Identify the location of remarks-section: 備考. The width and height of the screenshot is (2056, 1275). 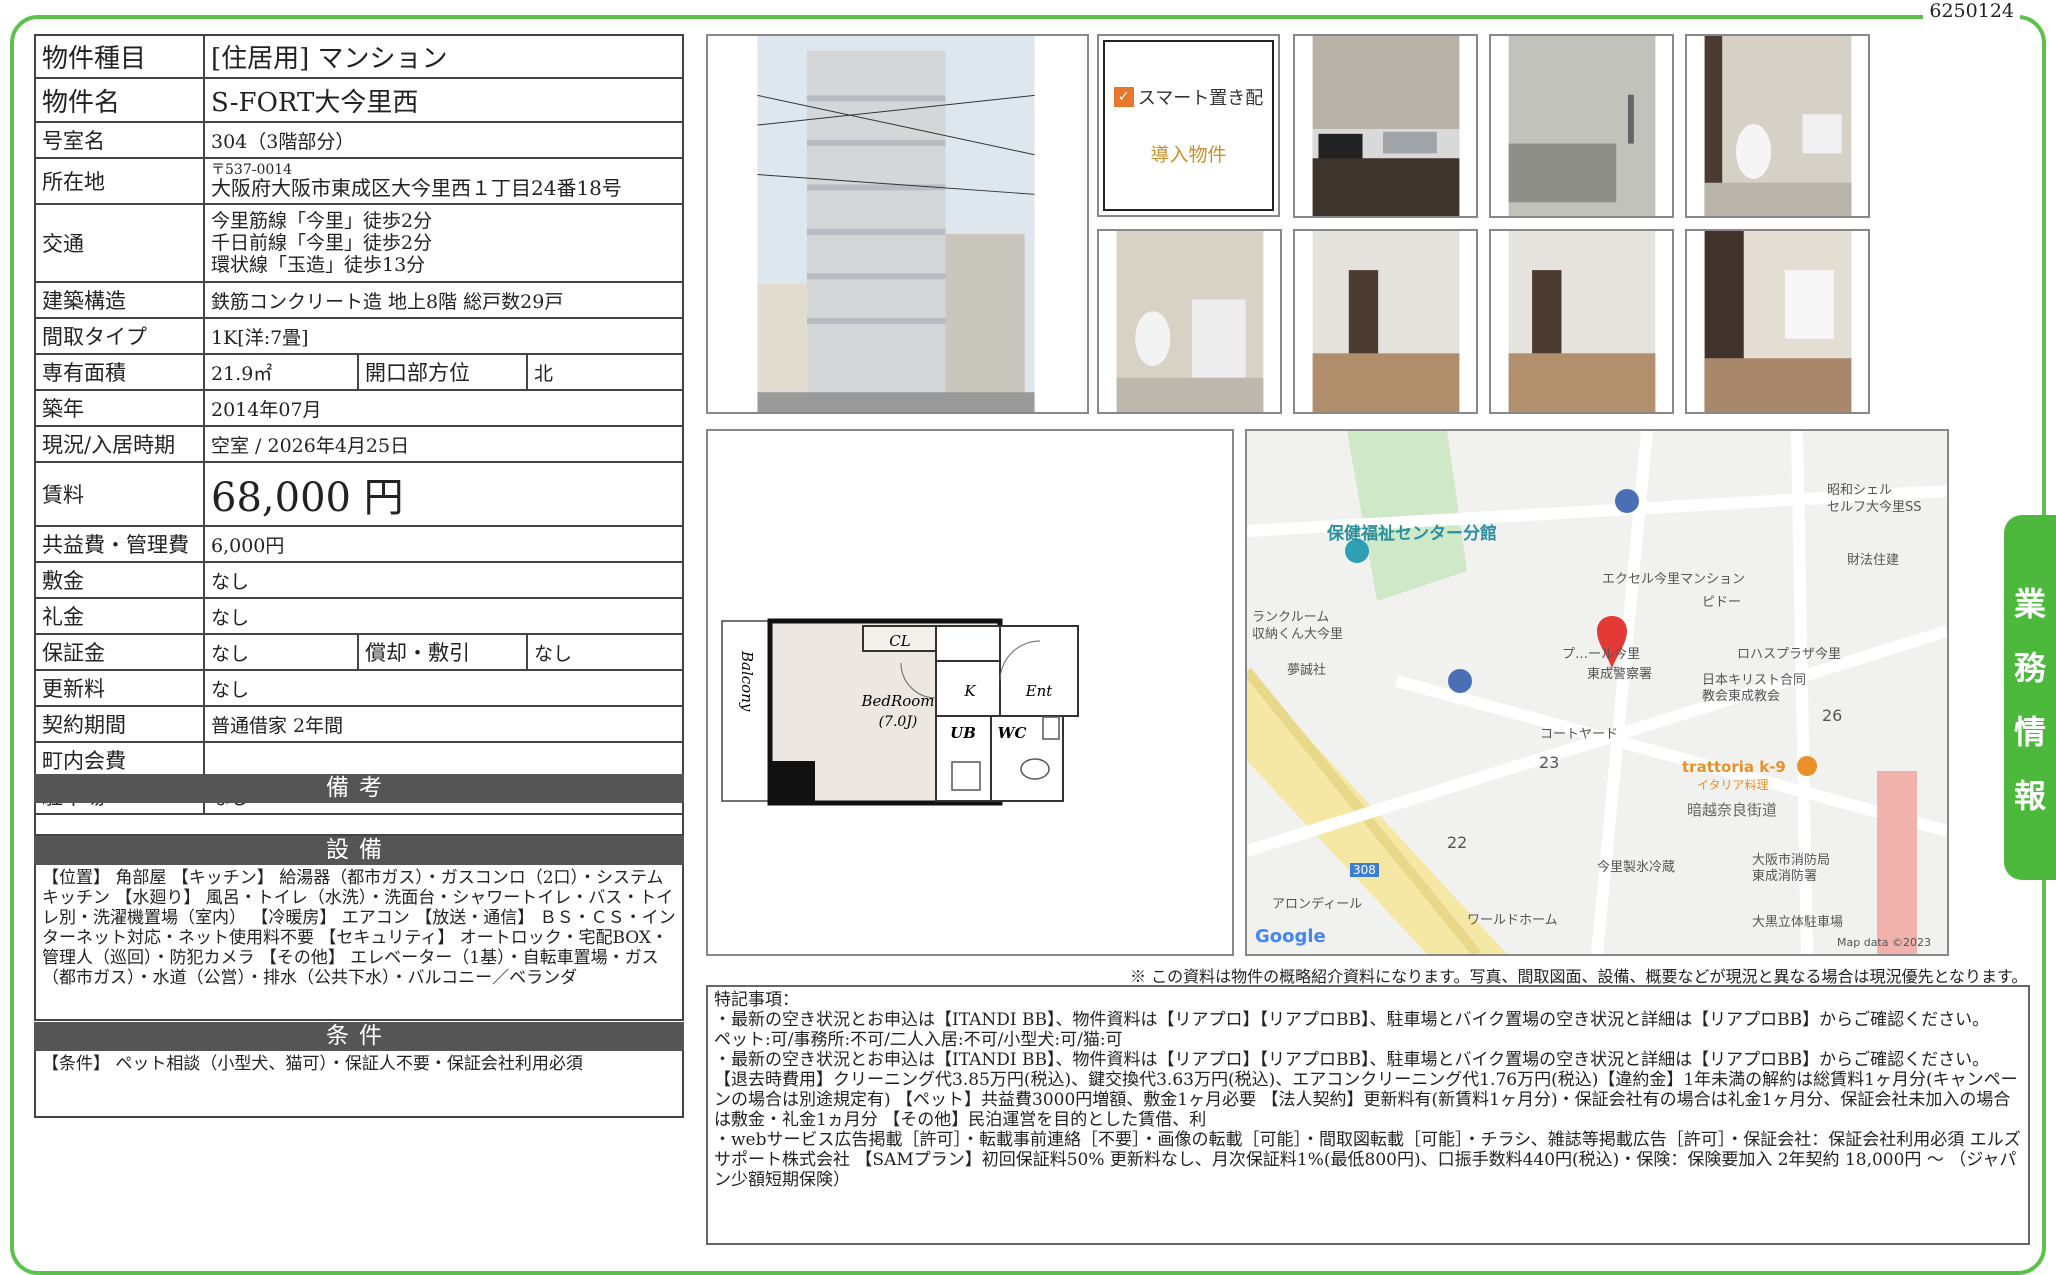
(359, 805).